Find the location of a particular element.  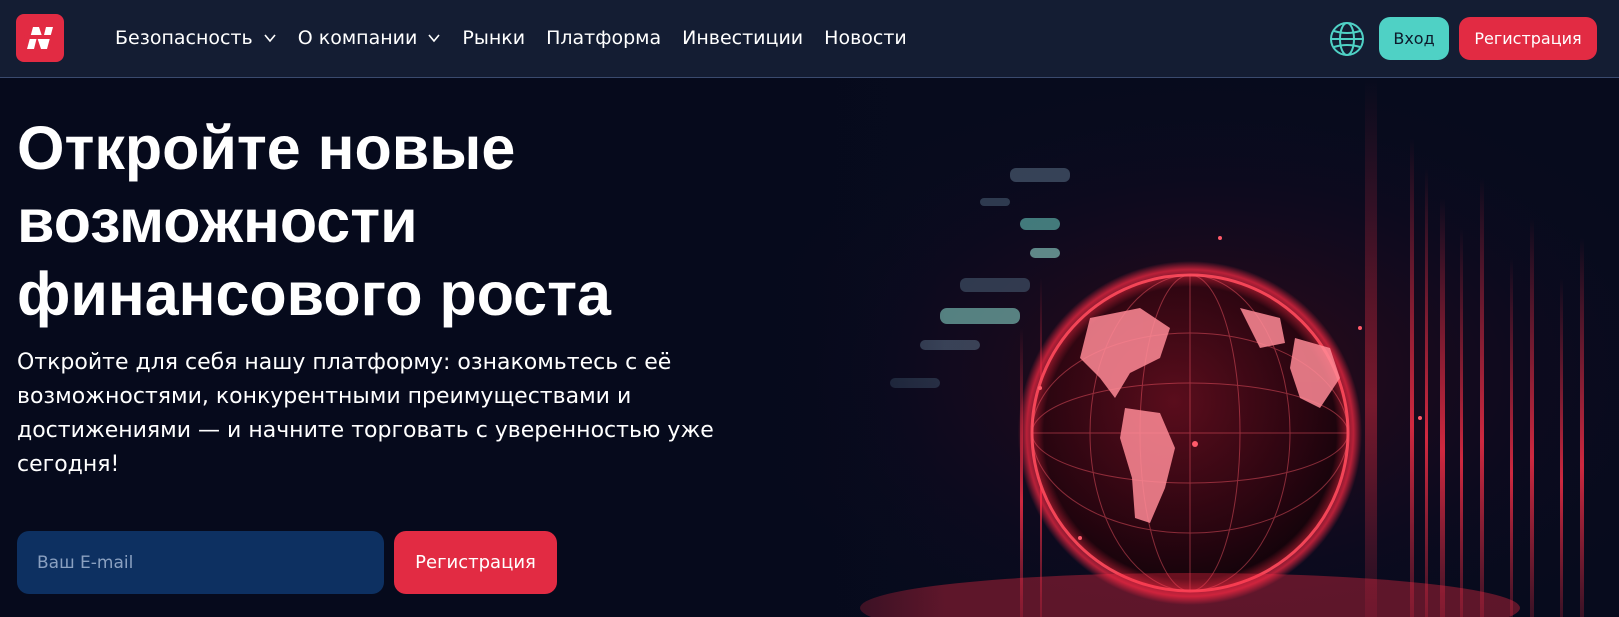

nav-item-investments: Инвестиции is located at coordinates (742, 38).